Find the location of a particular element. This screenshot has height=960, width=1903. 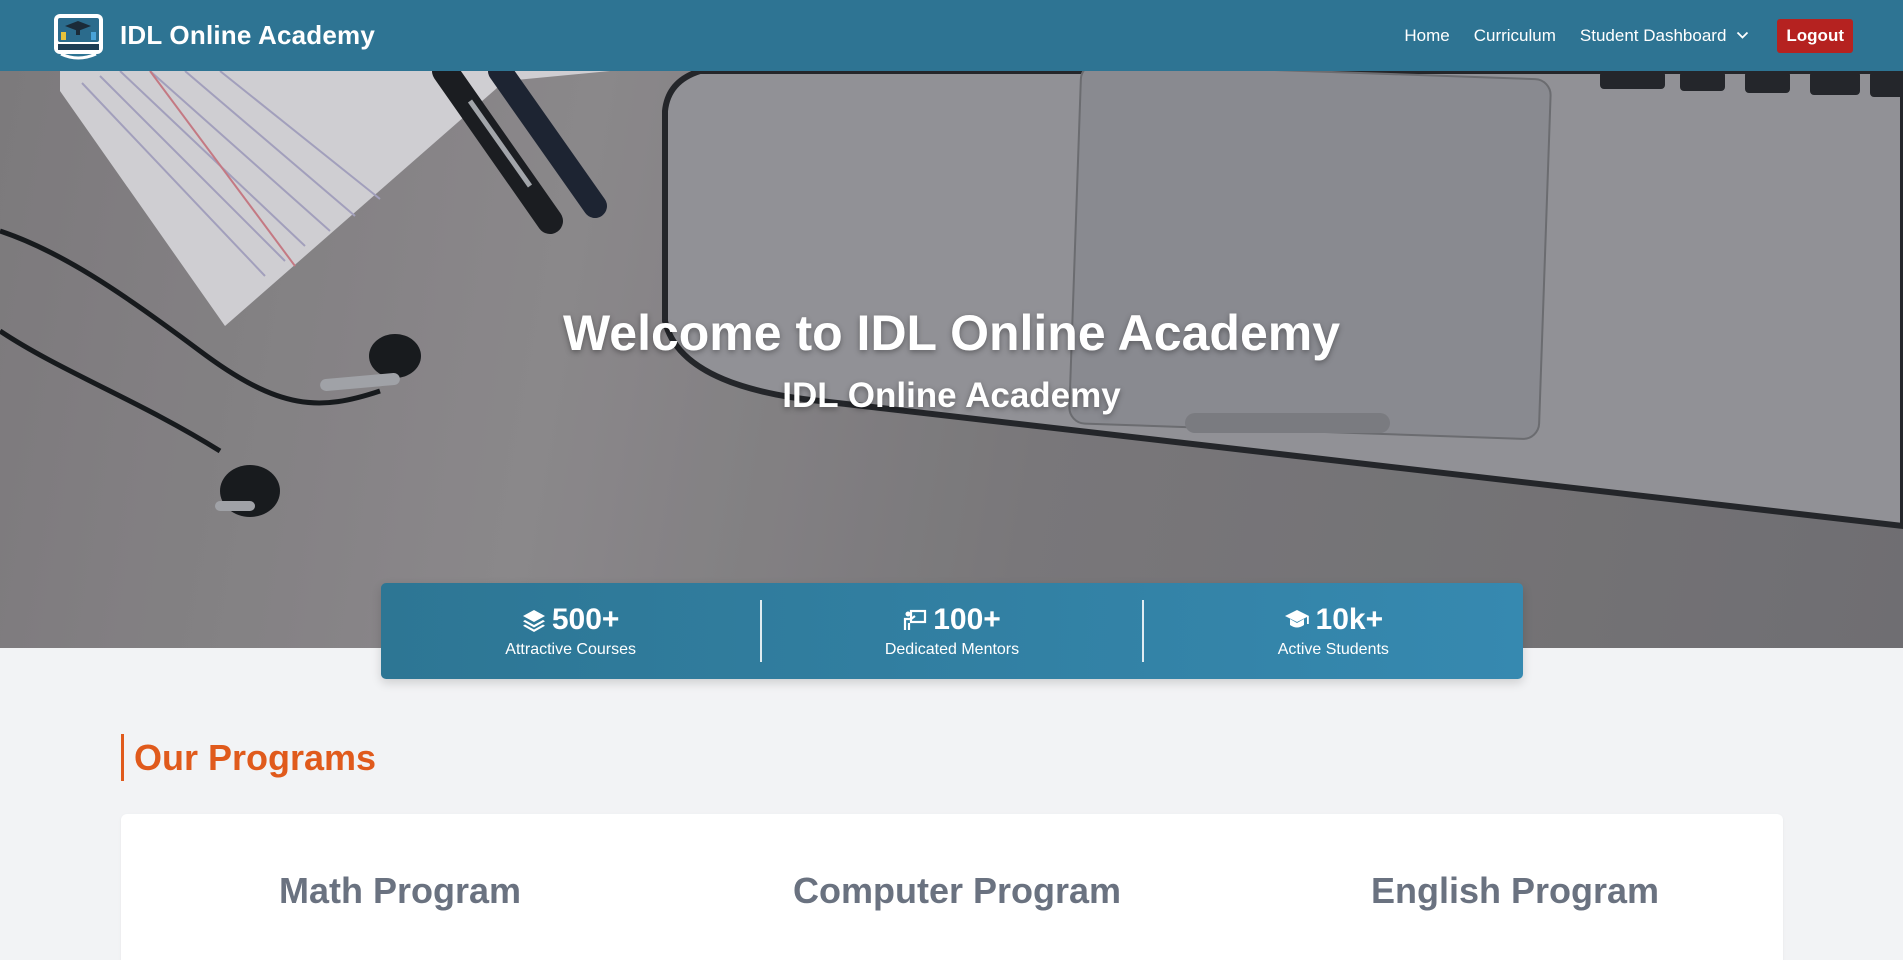

nav-links: Home Curriculum Student Dashboard Logout is located at coordinates (1628, 35).